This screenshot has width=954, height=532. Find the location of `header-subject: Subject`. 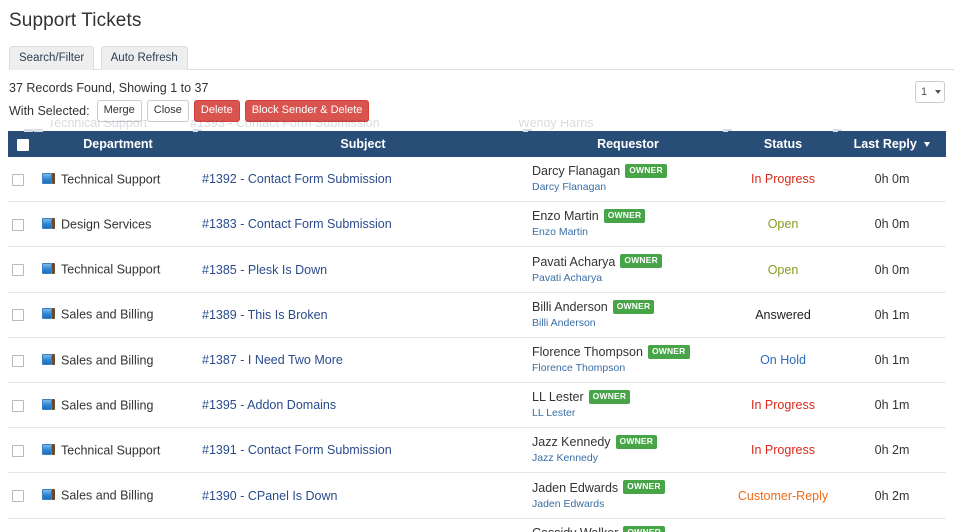

header-subject: Subject is located at coordinates (365, 143).